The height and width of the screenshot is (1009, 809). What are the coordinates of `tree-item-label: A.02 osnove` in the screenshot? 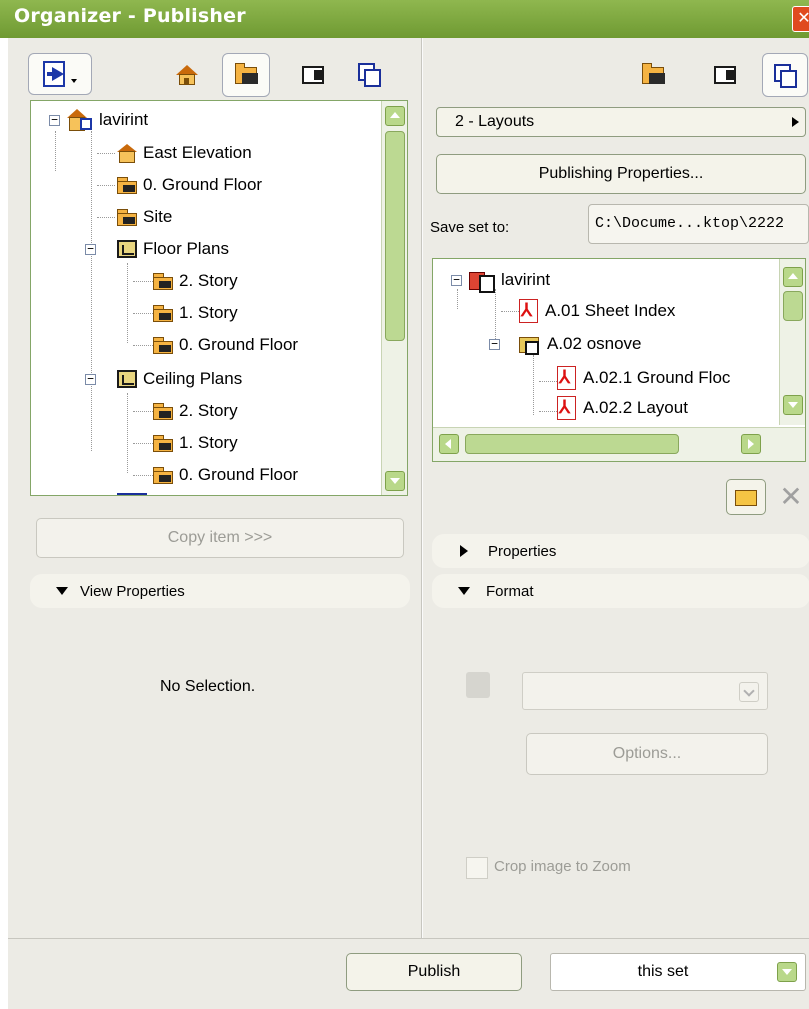 It's located at (594, 343).